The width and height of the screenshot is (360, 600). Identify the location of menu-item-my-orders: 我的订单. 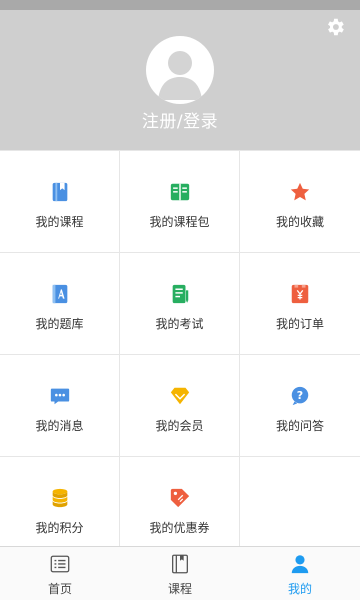
(300, 304).